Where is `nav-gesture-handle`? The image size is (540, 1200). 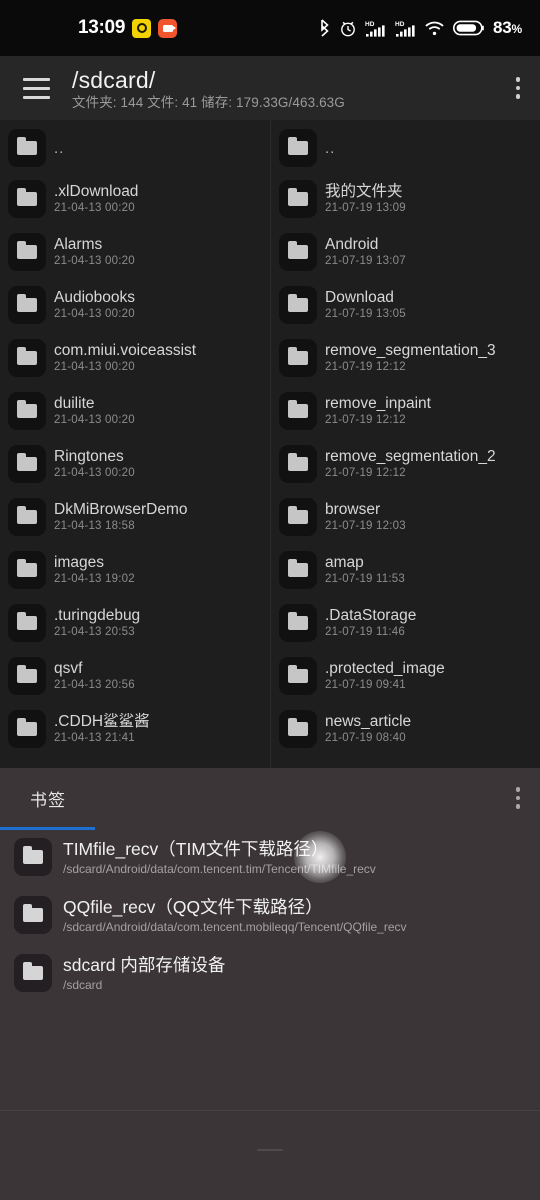
nav-gesture-handle is located at coordinates (270, 1150).